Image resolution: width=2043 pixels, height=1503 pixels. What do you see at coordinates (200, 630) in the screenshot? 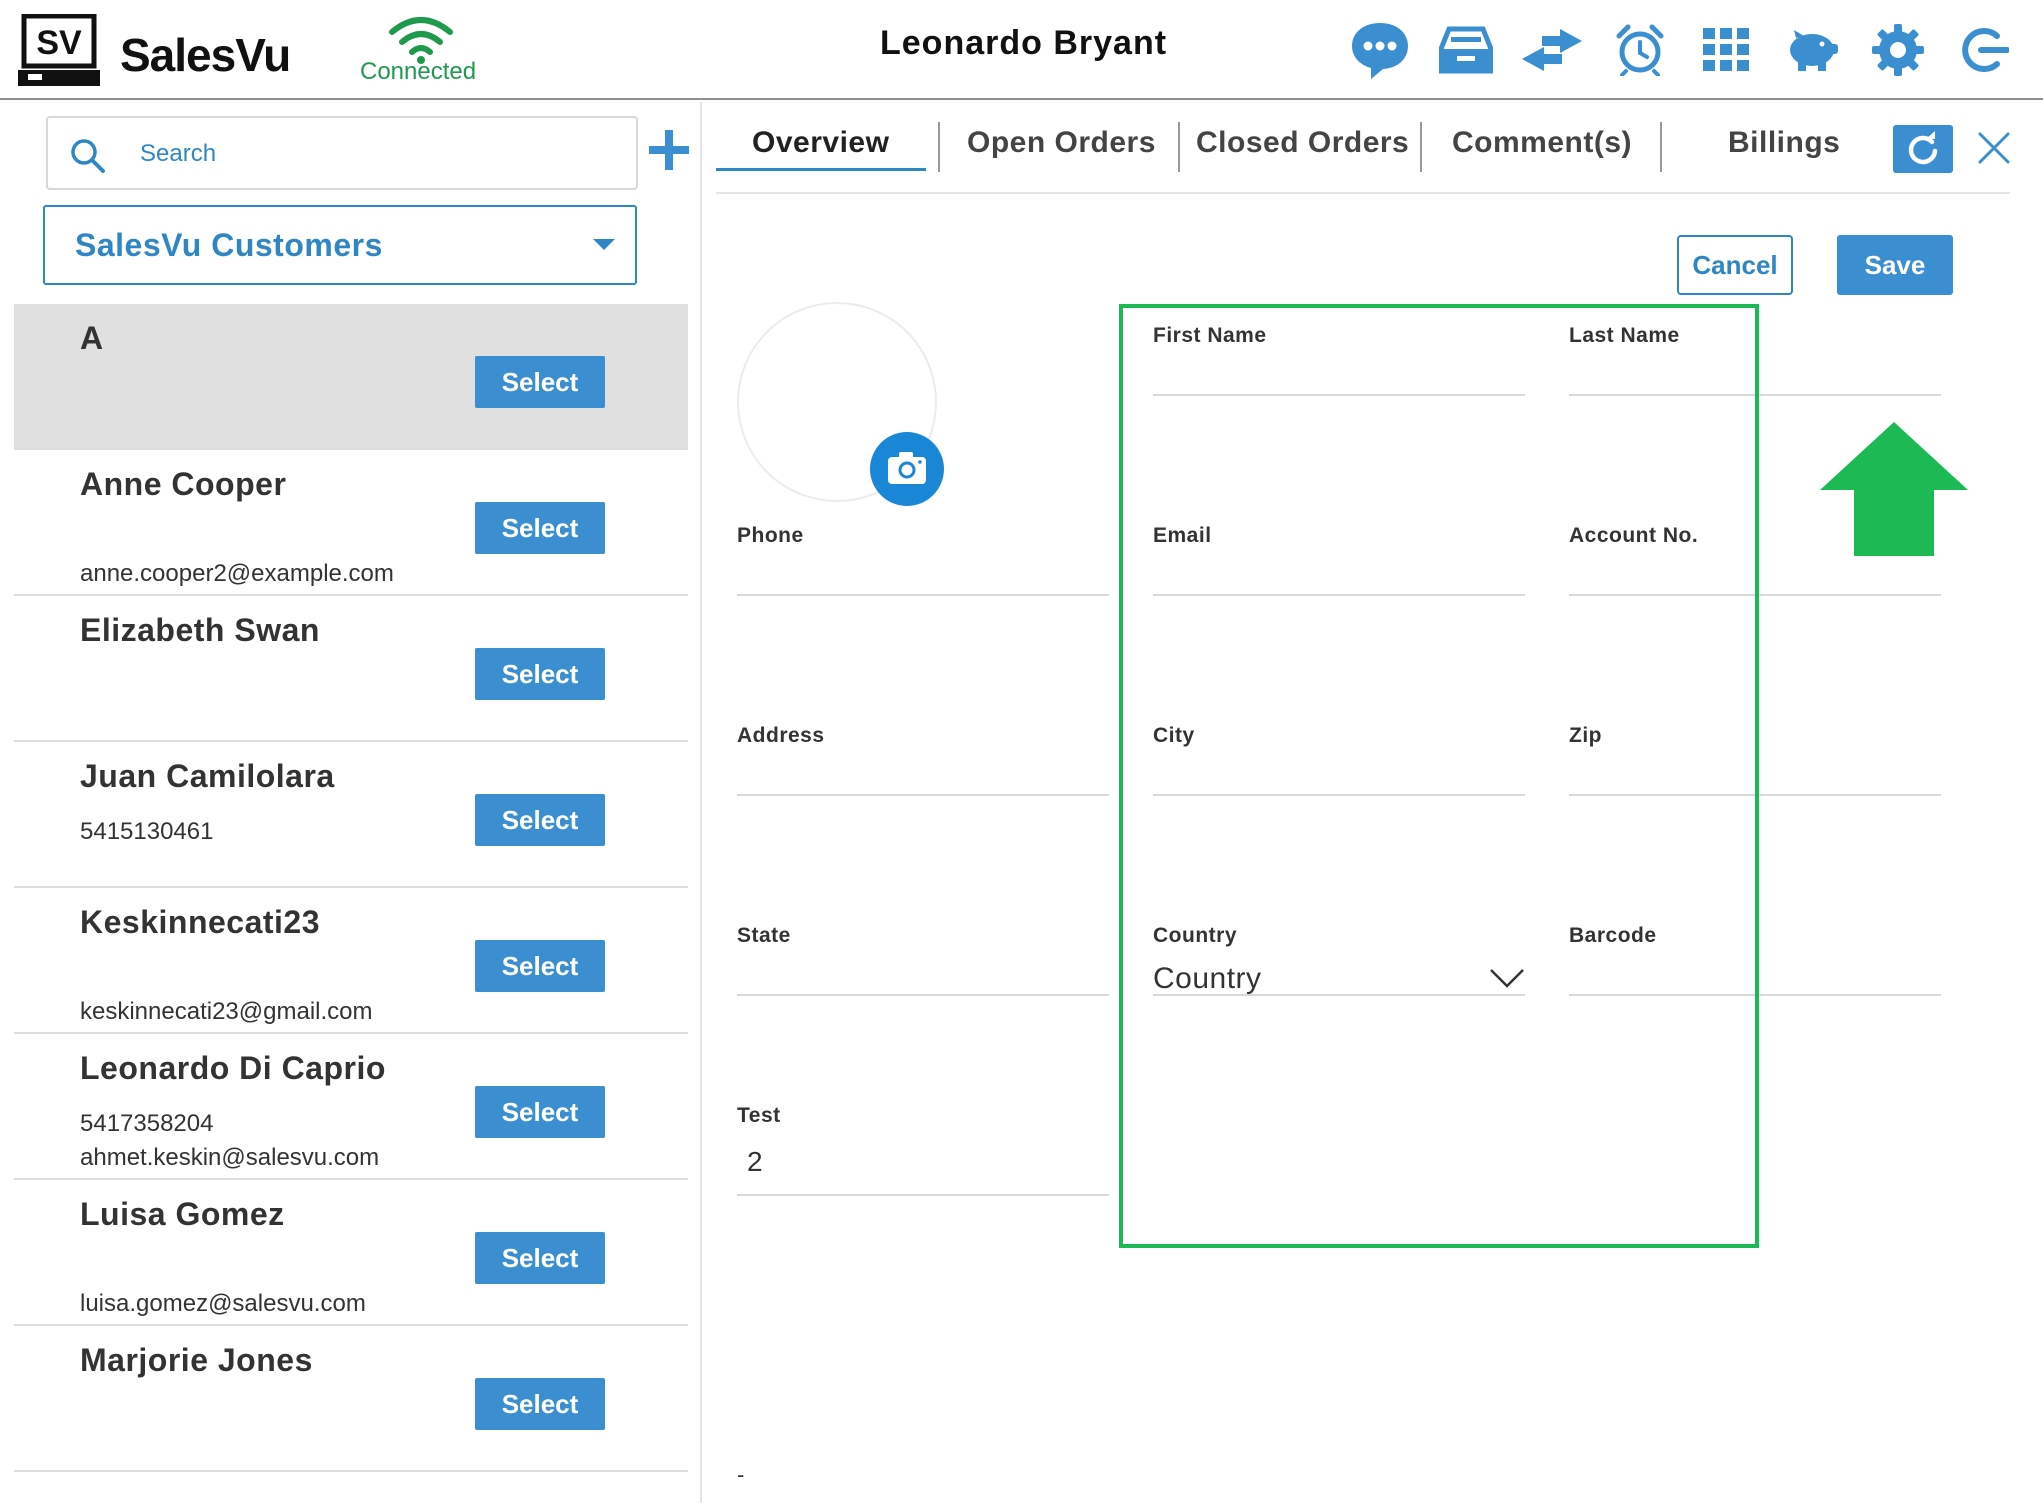
I see `customer-name: Elizabeth Swan` at bounding box center [200, 630].